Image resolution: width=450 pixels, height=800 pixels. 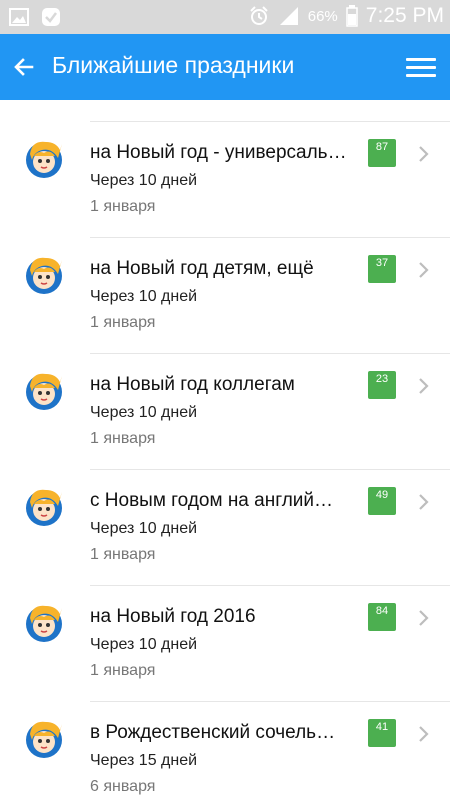 I want to click on alarm-icon, so click(x=259, y=15).